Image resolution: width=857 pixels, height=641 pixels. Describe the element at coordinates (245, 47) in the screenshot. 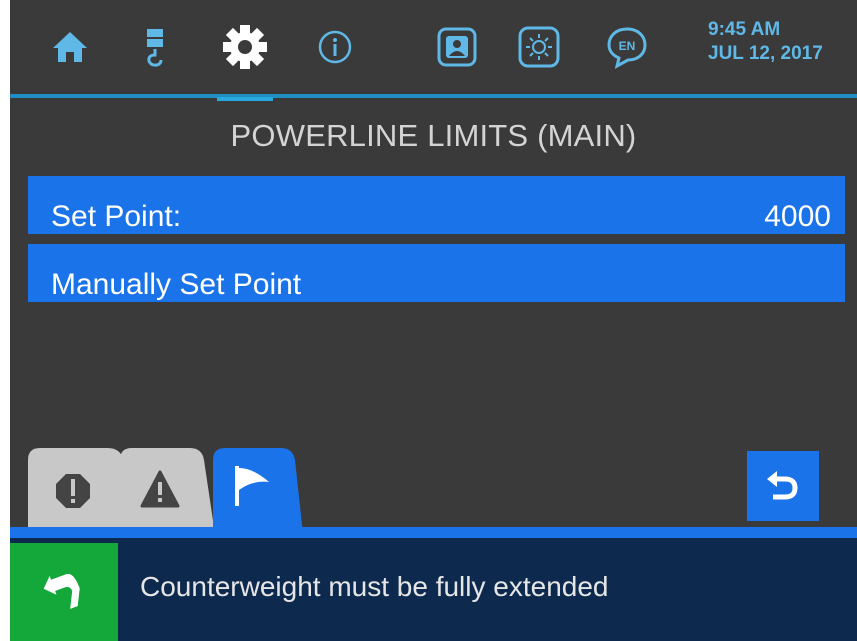

I see `gear-icon` at that location.